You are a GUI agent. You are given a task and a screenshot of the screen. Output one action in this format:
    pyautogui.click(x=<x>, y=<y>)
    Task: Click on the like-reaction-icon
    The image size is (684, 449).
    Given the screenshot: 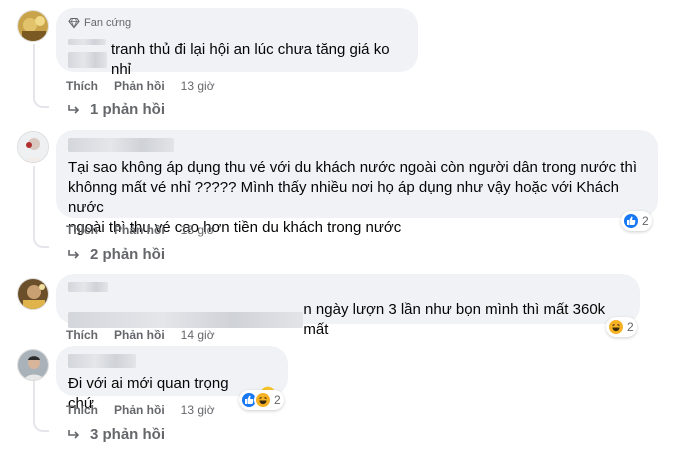 What is the action you would take?
    pyautogui.click(x=631, y=221)
    